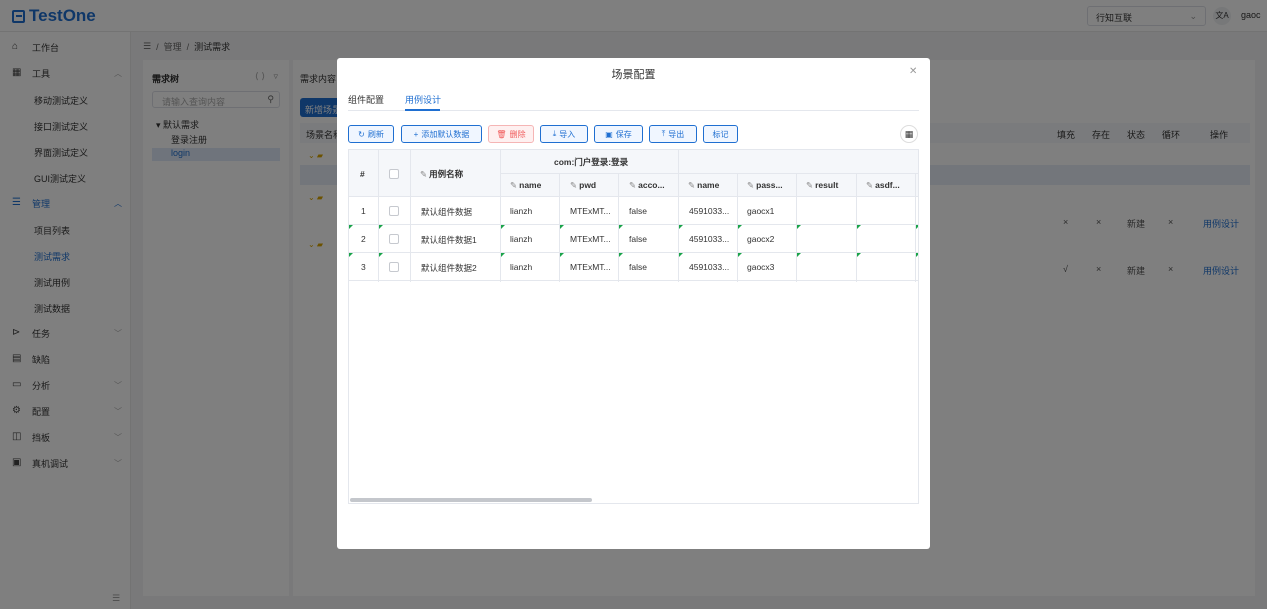  Describe the element at coordinates (913, 71) in the screenshot. I see `close-icon: ✕` at that location.